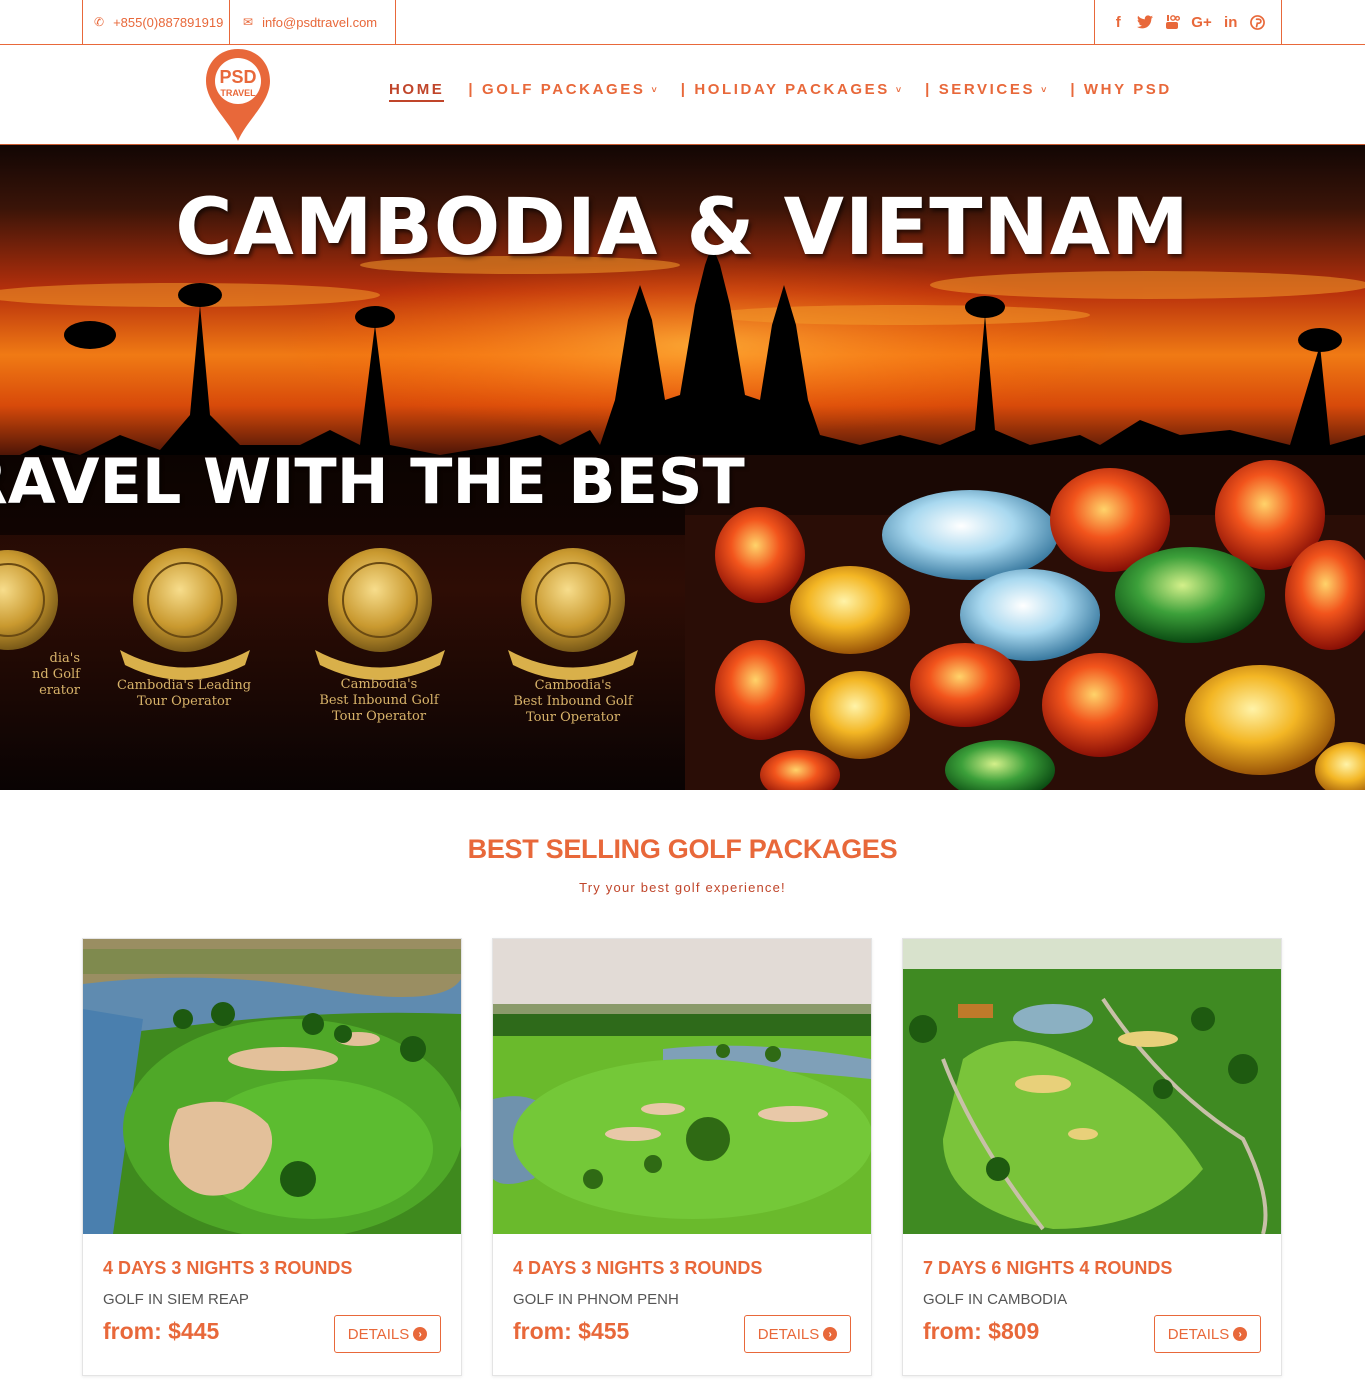  Describe the element at coordinates (1188, 22) in the screenshot. I see `social-links: f G+ in` at that location.